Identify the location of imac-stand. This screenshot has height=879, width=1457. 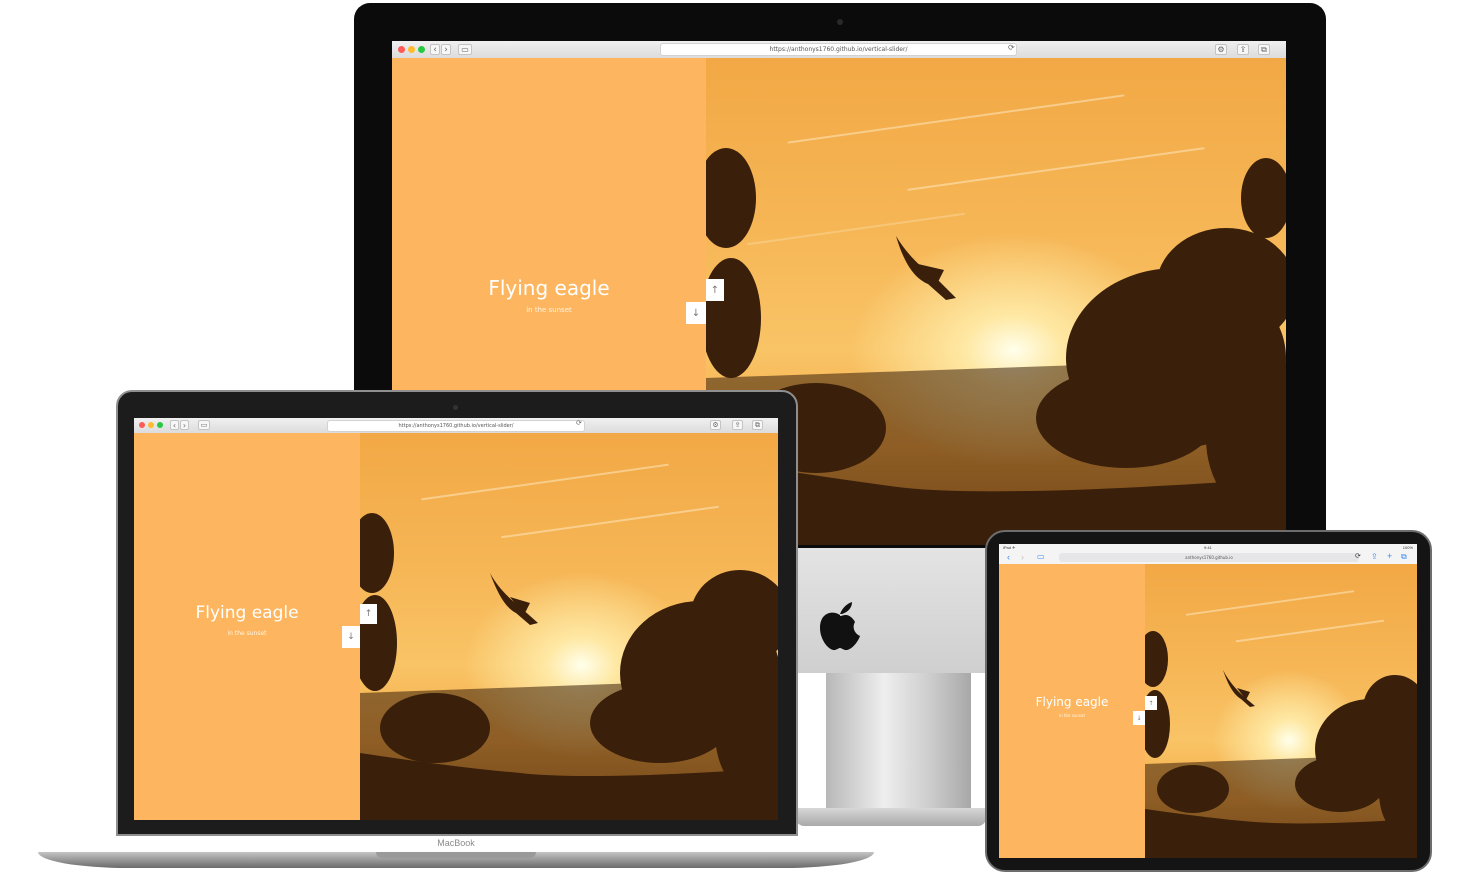
(898, 745).